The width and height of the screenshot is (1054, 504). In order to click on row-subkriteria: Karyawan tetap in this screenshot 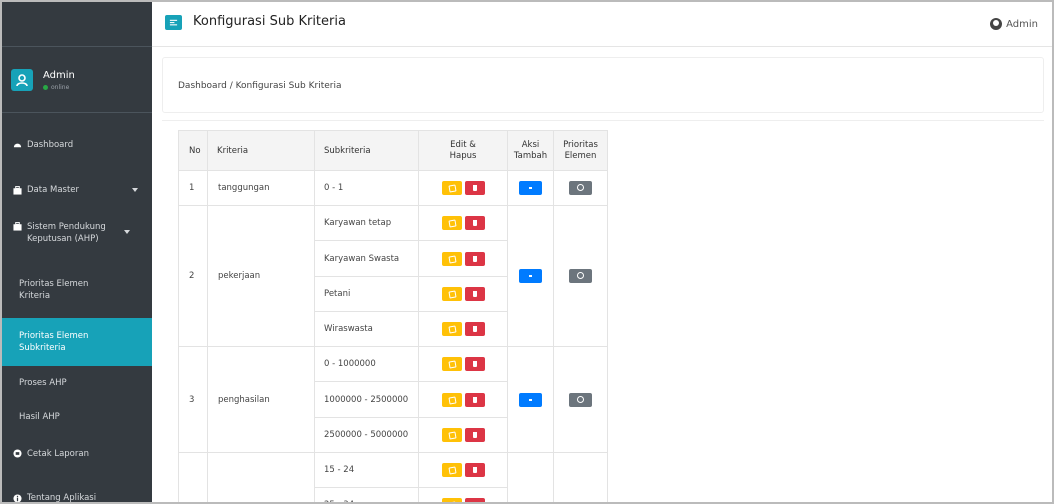, I will do `click(366, 223)`.